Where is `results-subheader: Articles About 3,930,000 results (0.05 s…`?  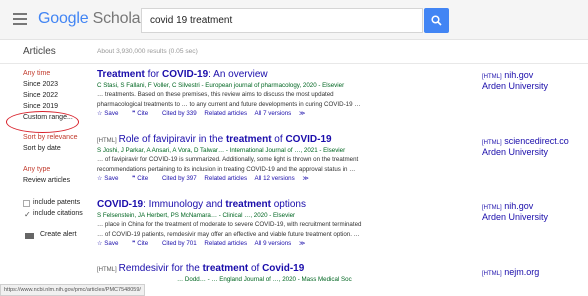
results-subheader: Articles About 3,930,000 results (0.05 s… is located at coordinates (294, 52).